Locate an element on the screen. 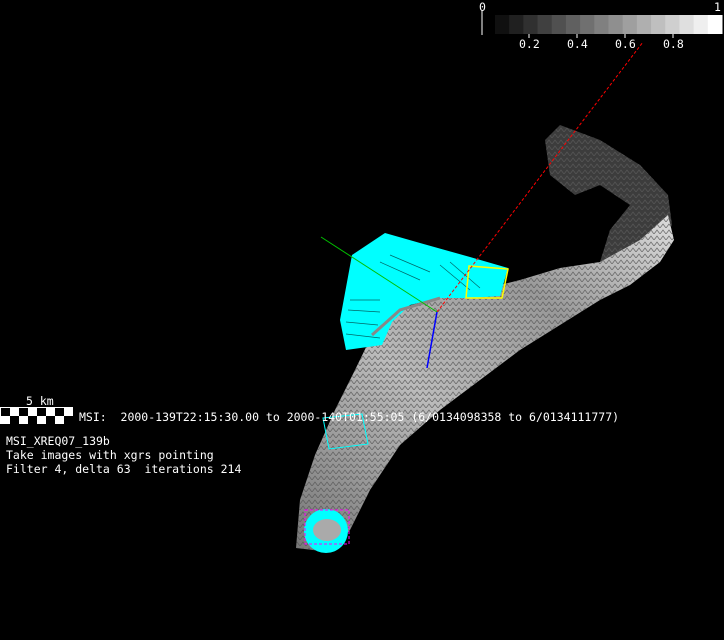 The height and width of the screenshot is (640, 724). colorbar-tick-label: 0.8 is located at coordinates (673, 44).